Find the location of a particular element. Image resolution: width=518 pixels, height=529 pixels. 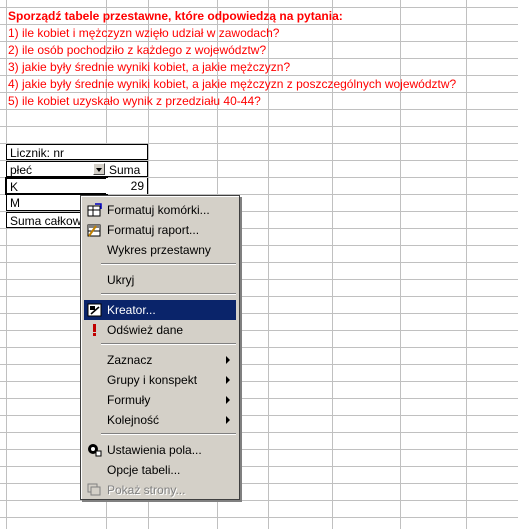

pivot-row-field-label: płeć is located at coordinates (21, 170).